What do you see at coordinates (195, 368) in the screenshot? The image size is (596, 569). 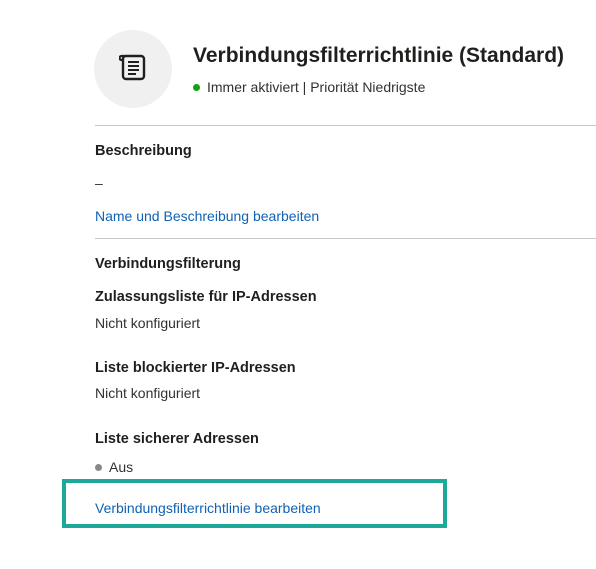 I see `ip-block-list-label: Liste blockierter IP-Adressen` at bounding box center [195, 368].